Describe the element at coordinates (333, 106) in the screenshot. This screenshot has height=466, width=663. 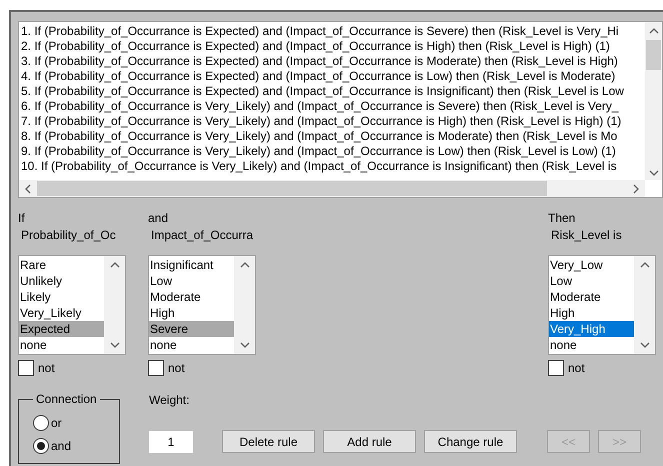
I see `rule-item: 6. If (Probability_of_Occurrance is Very_Likely) and (Impact_of_Occurrance is Severe) then (Risk_Level is Very_` at that location.